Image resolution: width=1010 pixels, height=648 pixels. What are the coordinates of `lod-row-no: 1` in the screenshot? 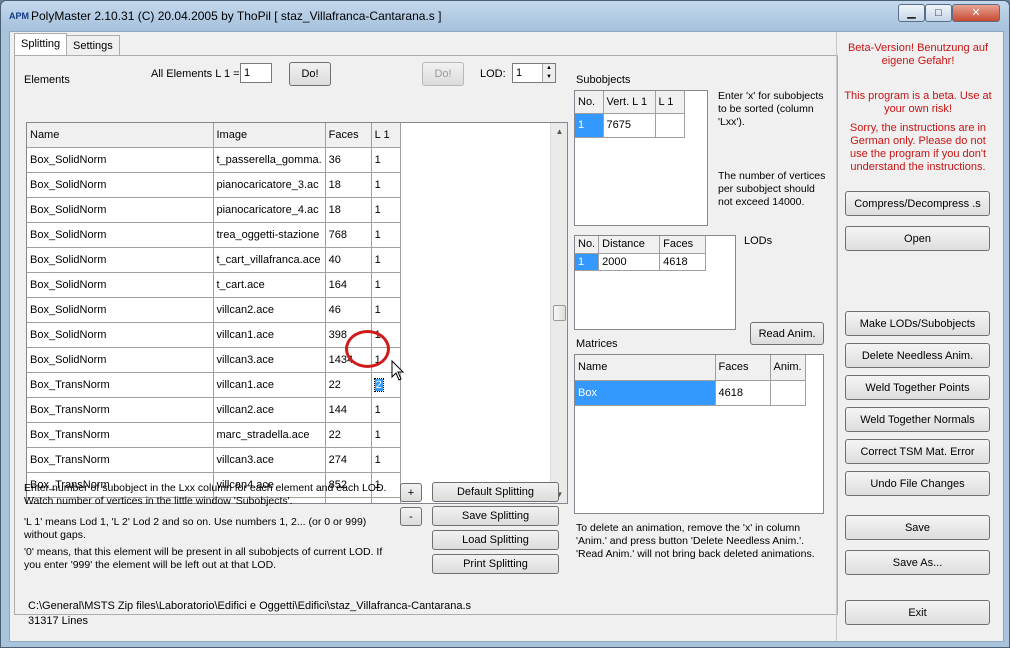 It's located at (587, 262).